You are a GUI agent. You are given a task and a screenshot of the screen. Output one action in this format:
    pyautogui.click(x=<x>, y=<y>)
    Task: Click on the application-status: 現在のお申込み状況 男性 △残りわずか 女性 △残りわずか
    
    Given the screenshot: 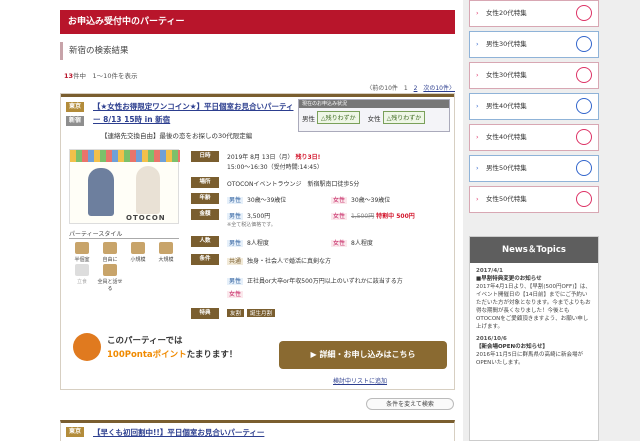 What is the action you would take?
    pyautogui.click(x=374, y=115)
    